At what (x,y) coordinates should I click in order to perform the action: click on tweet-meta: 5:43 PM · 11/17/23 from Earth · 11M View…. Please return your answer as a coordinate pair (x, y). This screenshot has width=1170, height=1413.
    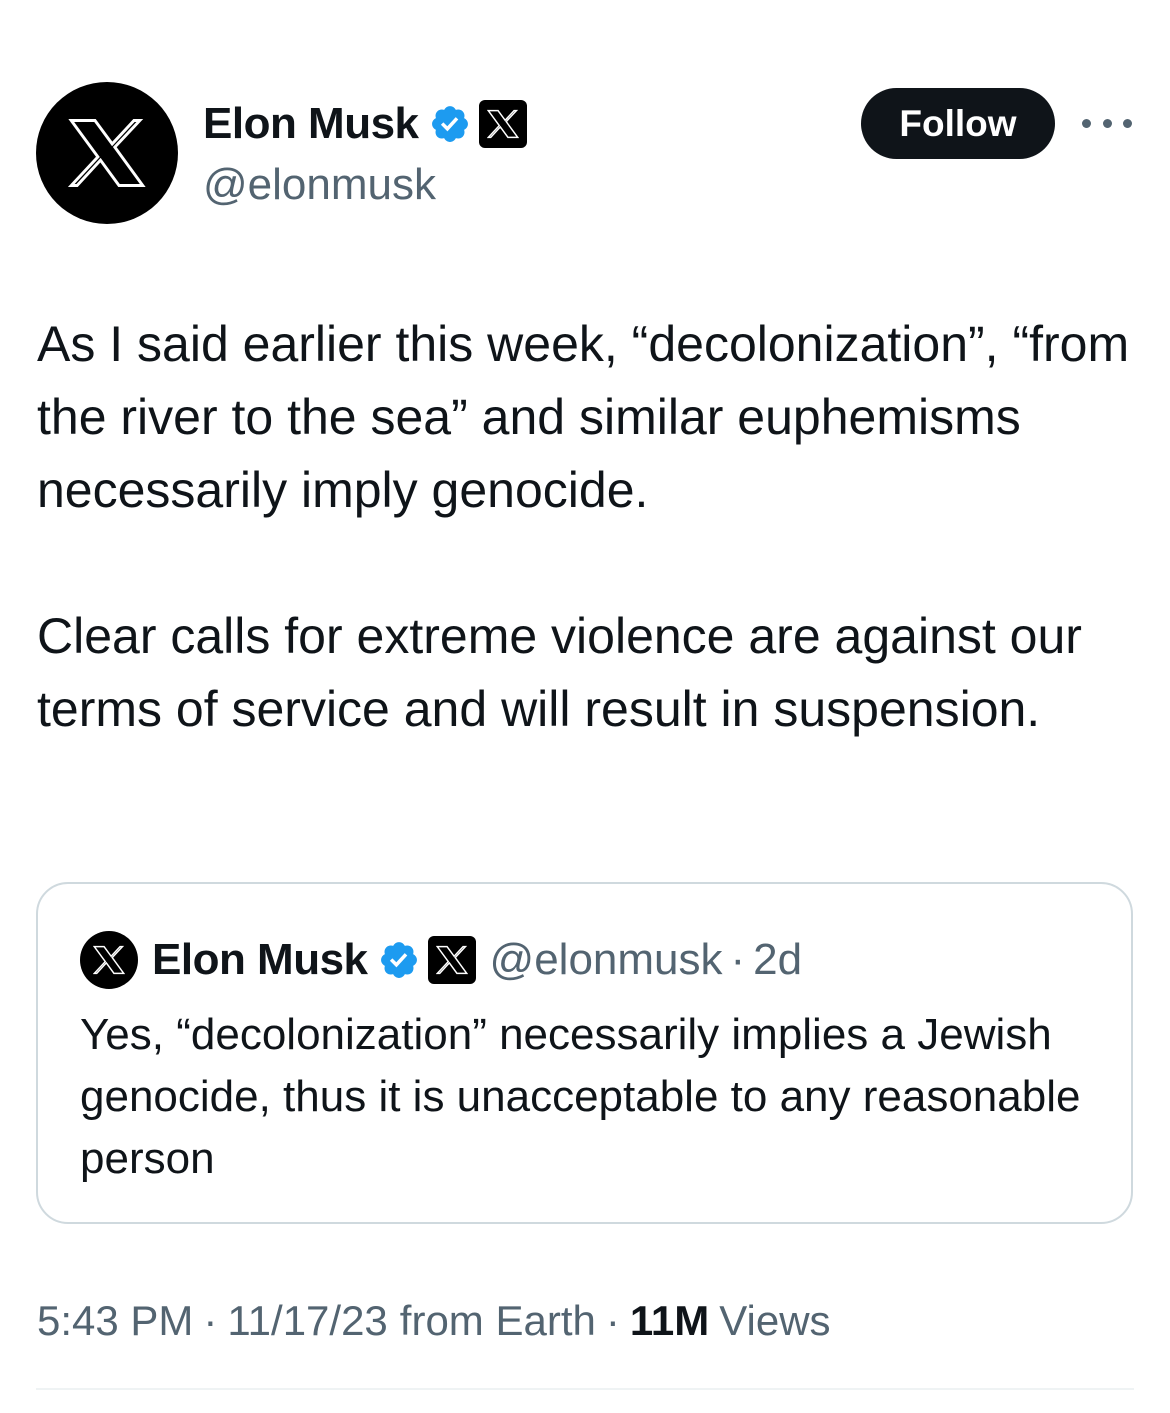
    Looking at the image, I should click on (434, 1321).